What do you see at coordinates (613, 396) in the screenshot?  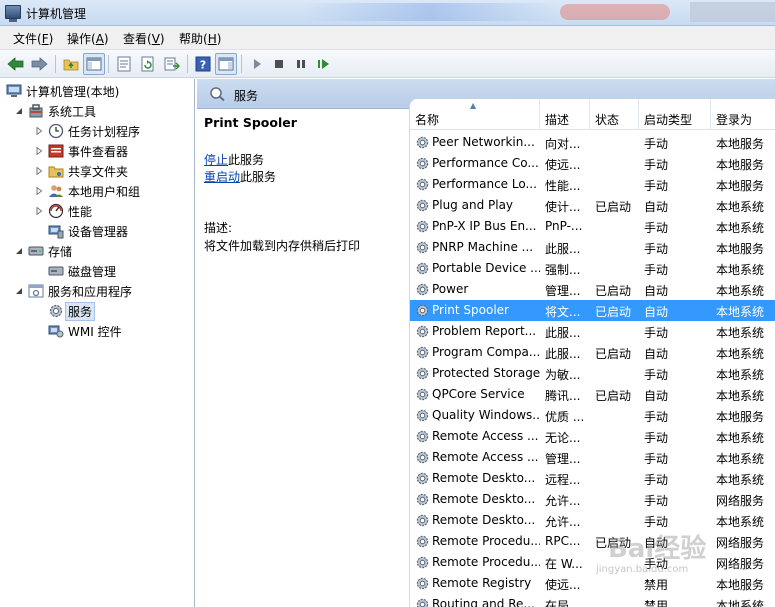 I see `service-status-cell: 已启动` at bounding box center [613, 396].